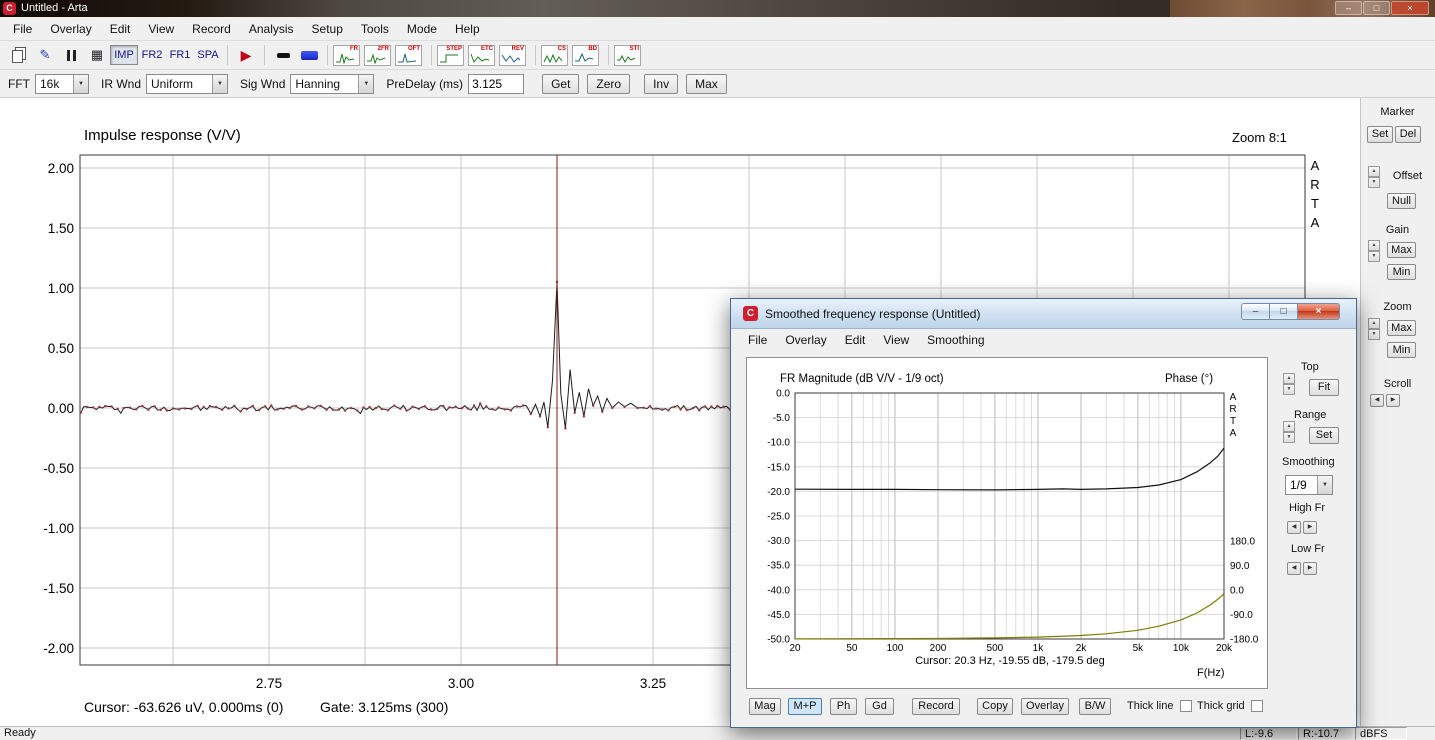  Describe the element at coordinates (1095, 706) in the screenshot. I see `bw-button: B/W` at that location.